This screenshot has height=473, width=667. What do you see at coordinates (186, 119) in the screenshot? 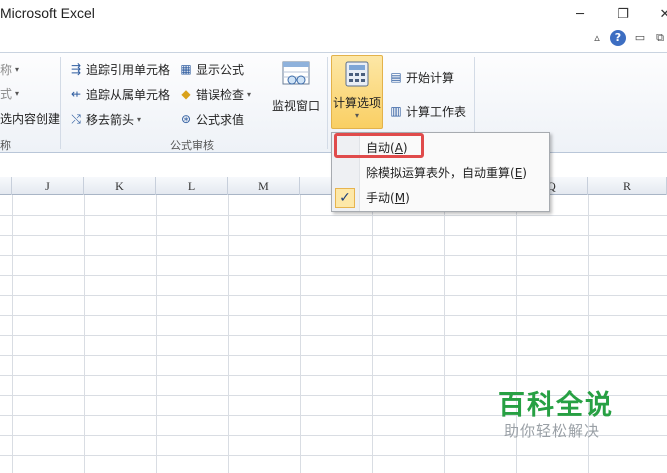
I see `evaluate-formula-icon: ⊛` at bounding box center [186, 119].